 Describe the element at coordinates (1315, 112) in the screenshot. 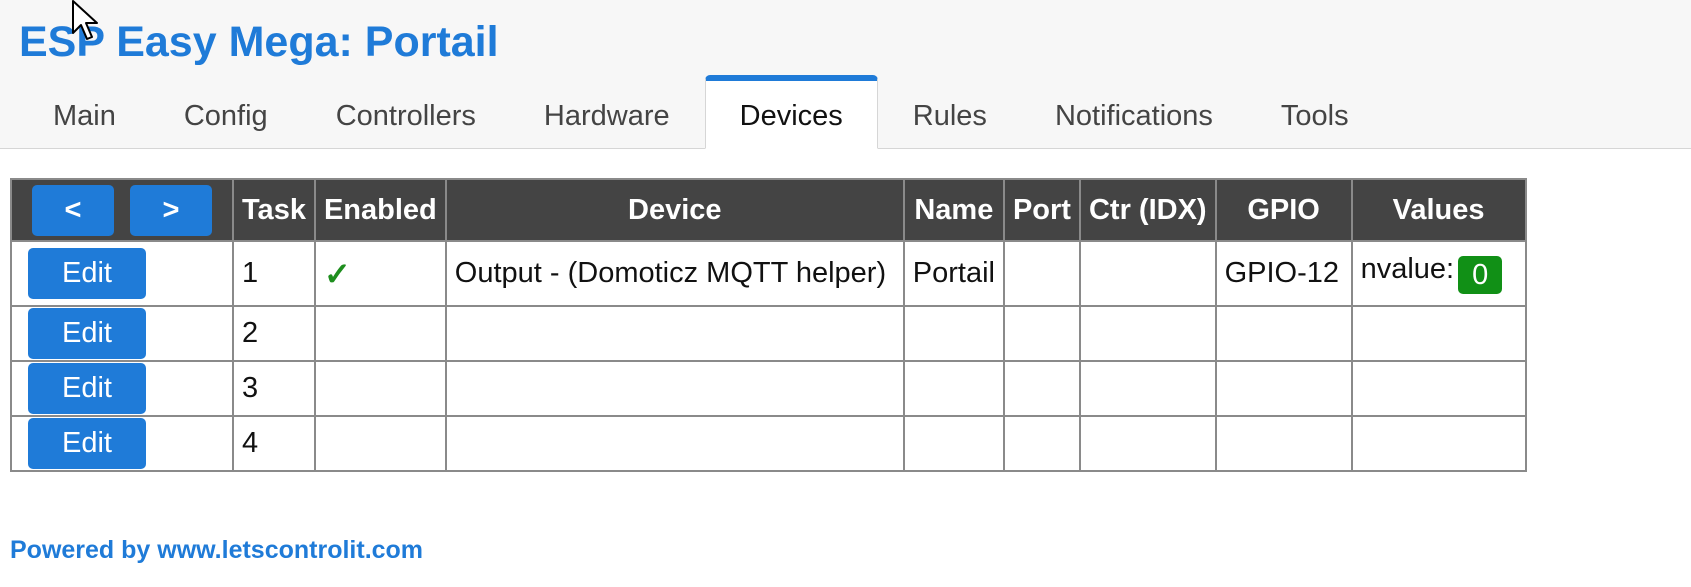

I see `tab-tools: Tools` at that location.